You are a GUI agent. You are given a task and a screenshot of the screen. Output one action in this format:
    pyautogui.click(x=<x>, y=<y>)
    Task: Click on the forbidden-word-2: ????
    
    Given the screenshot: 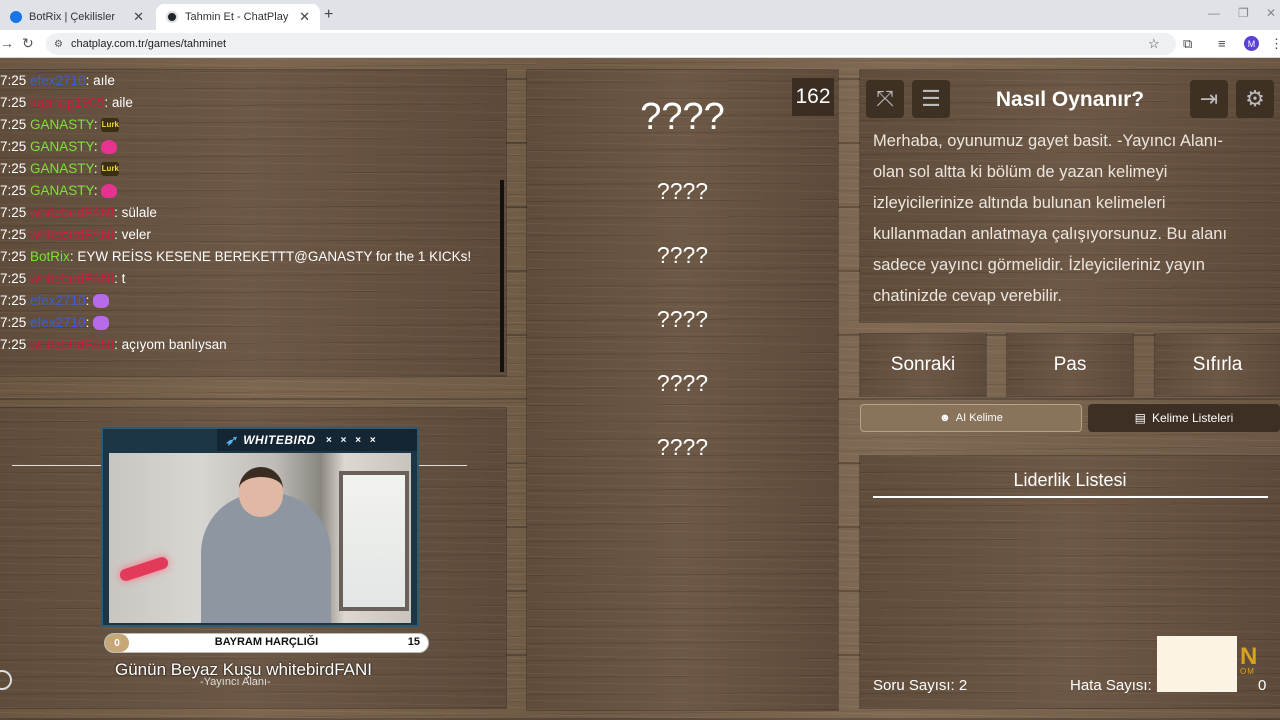 What is the action you would take?
    pyautogui.click(x=682, y=255)
    